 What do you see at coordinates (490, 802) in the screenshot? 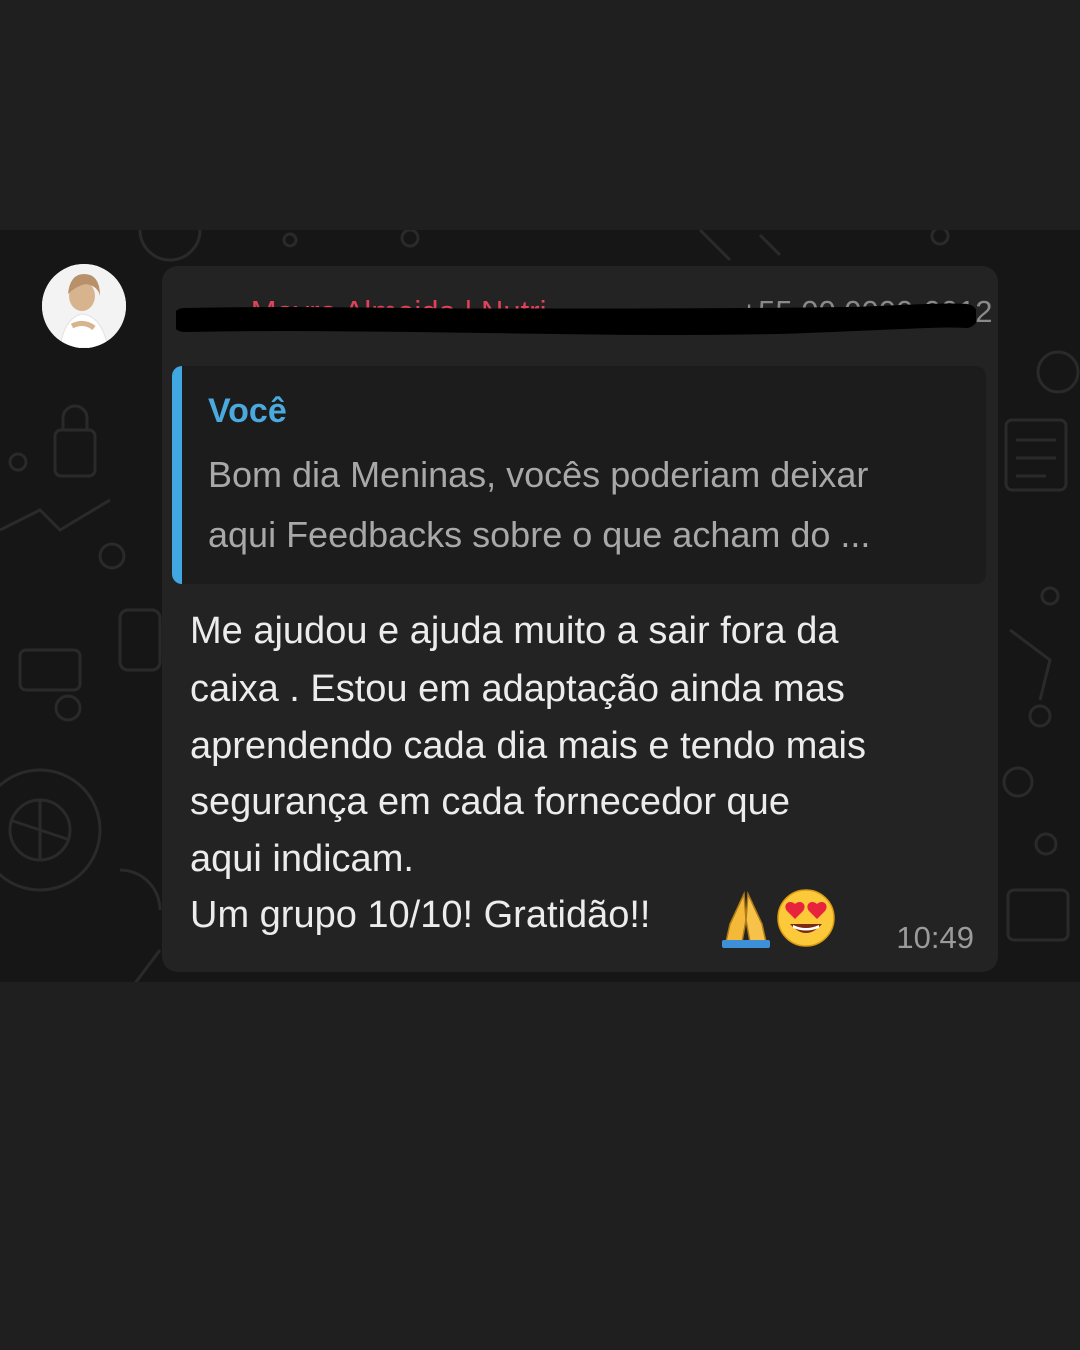
I see `message-text-line: segurança em cada fornecedor que` at bounding box center [490, 802].